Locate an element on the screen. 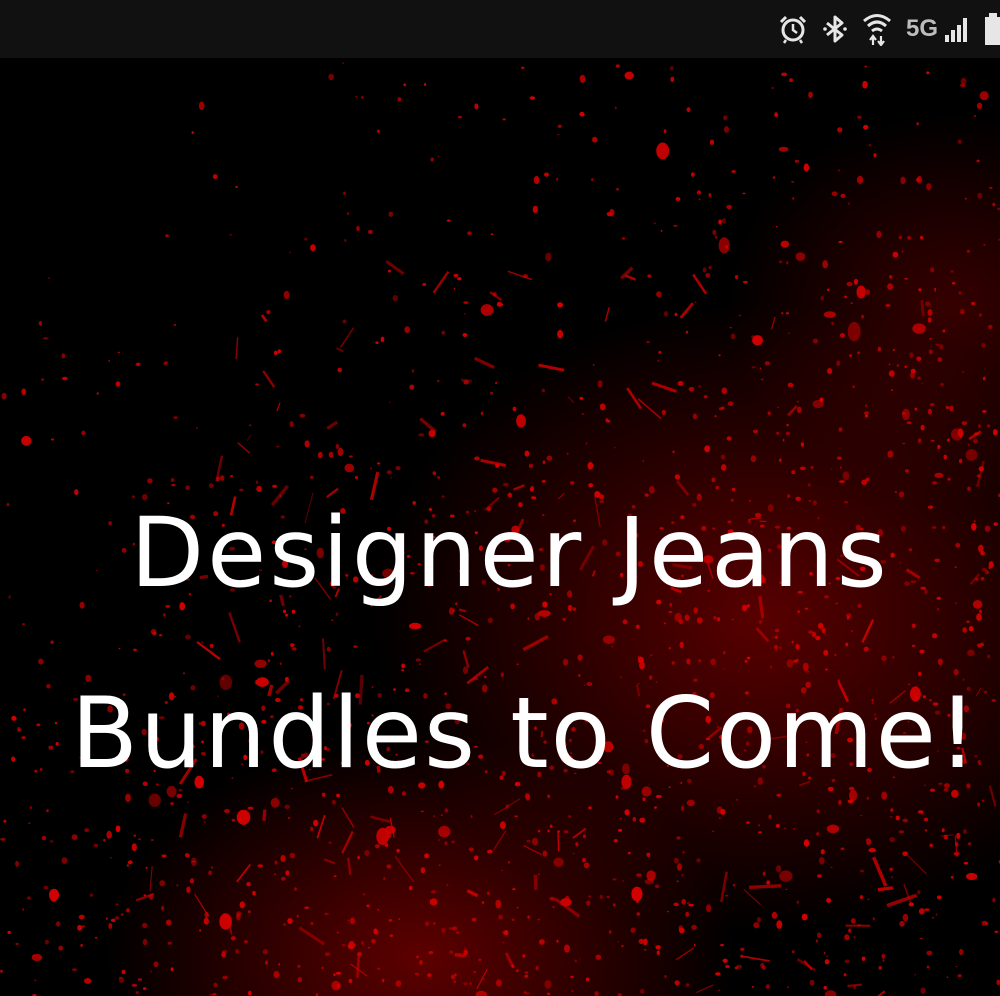  status-icons: 5G is located at coordinates (889, 29).